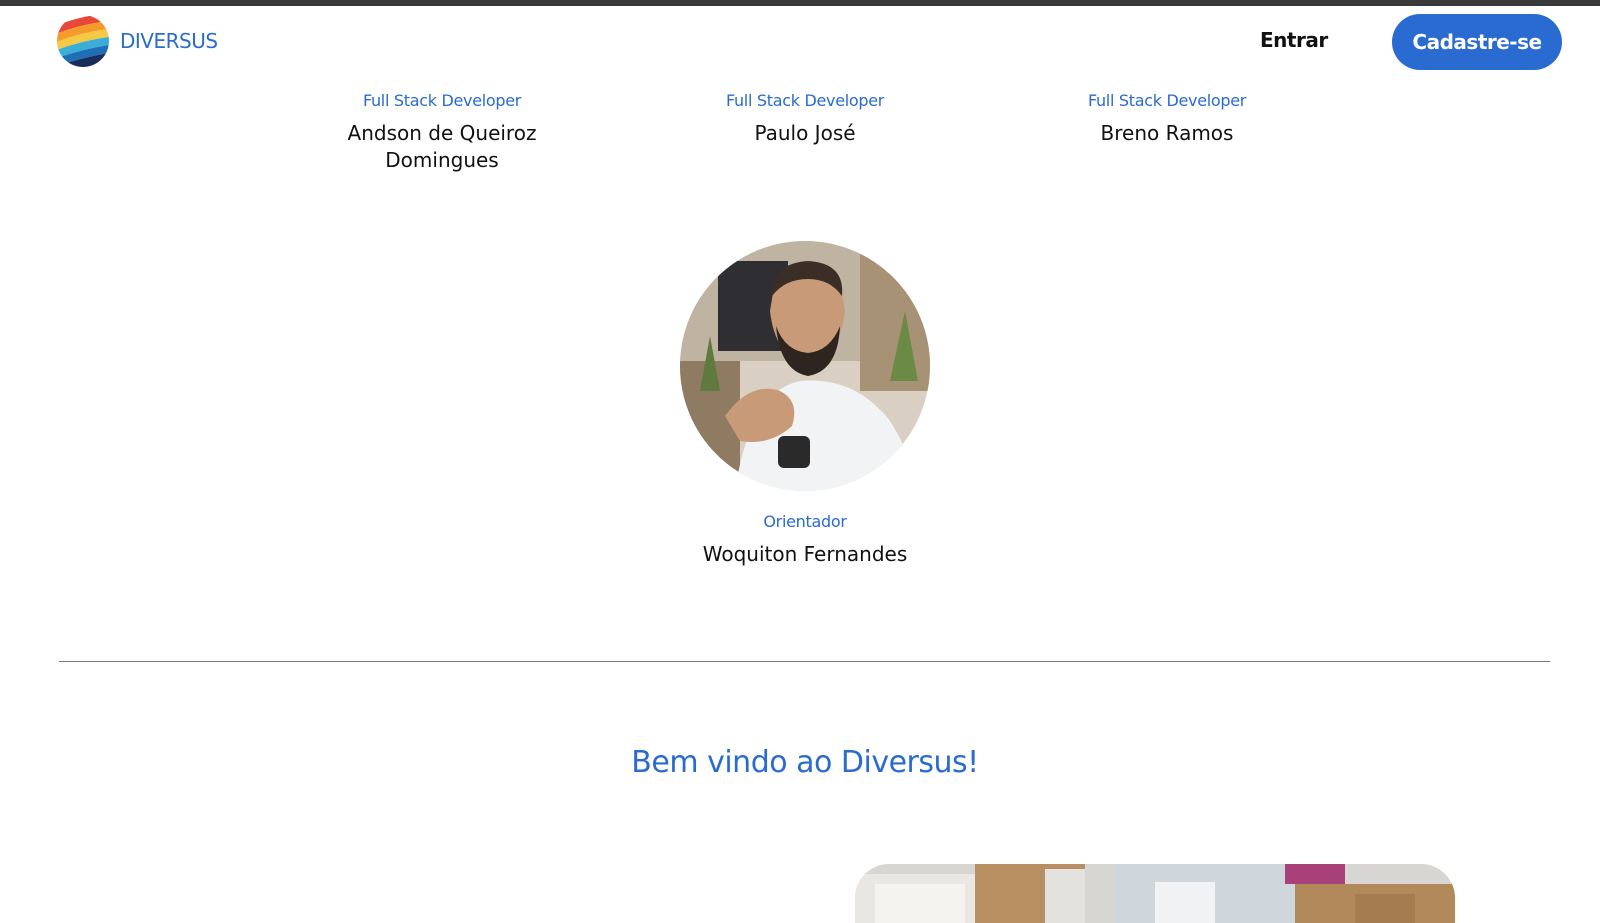 The image size is (1600, 923). Describe the element at coordinates (800, 43) in the screenshot. I see `site-header: DIVERSUS Entrar Cadastre-se` at that location.